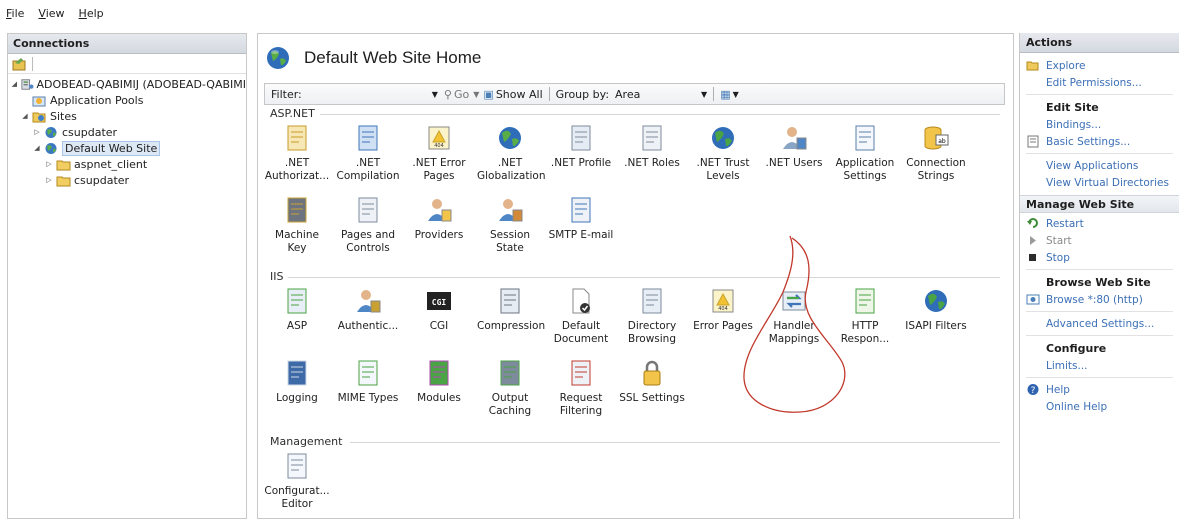 This screenshot has width=1179, height=519. Describe the element at coordinates (581, 218) in the screenshot. I see `feature-email: SMTP E-mail` at that location.